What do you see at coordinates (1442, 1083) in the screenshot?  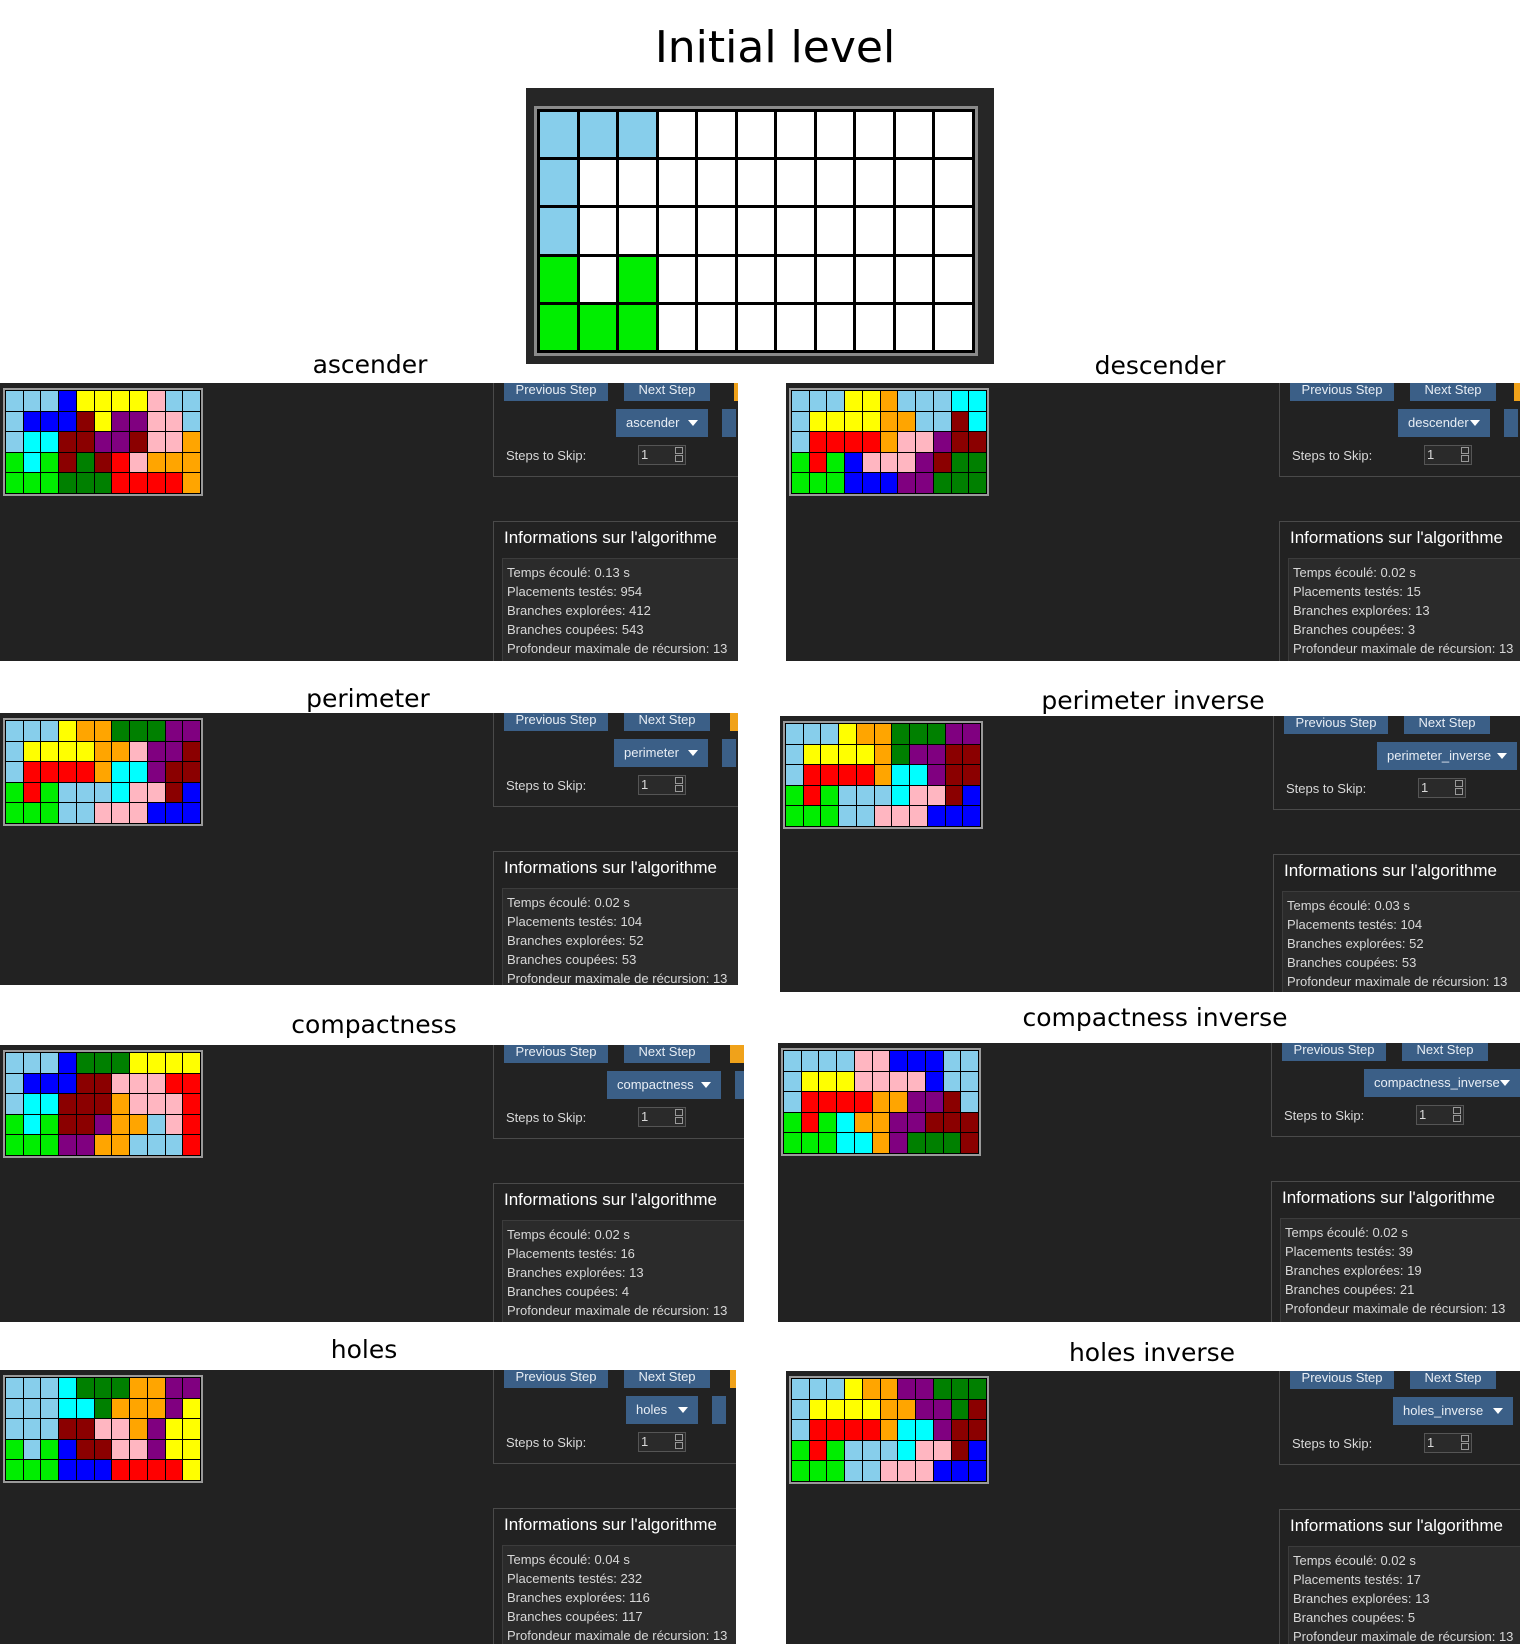 I see `algorithm-select: compactness_inverse` at bounding box center [1442, 1083].